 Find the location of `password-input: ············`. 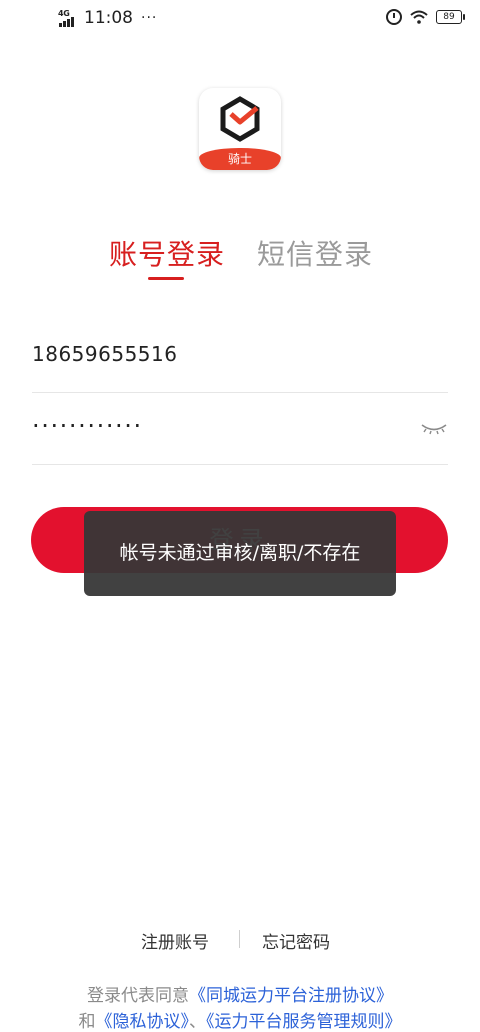

password-input: ············ is located at coordinates (87, 426).